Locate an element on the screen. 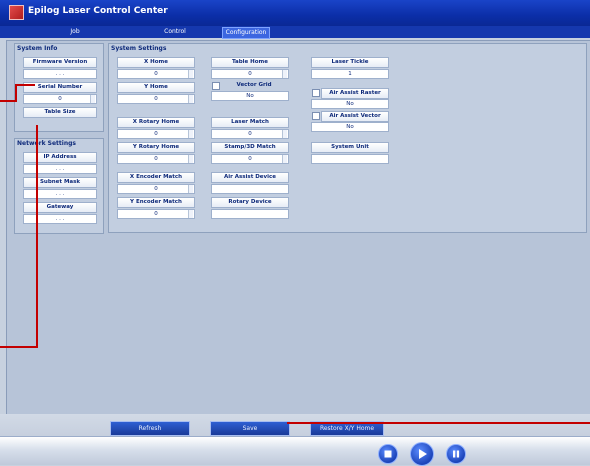 The height and width of the screenshot is (466, 590). transport-bar is located at coordinates (295, 450).